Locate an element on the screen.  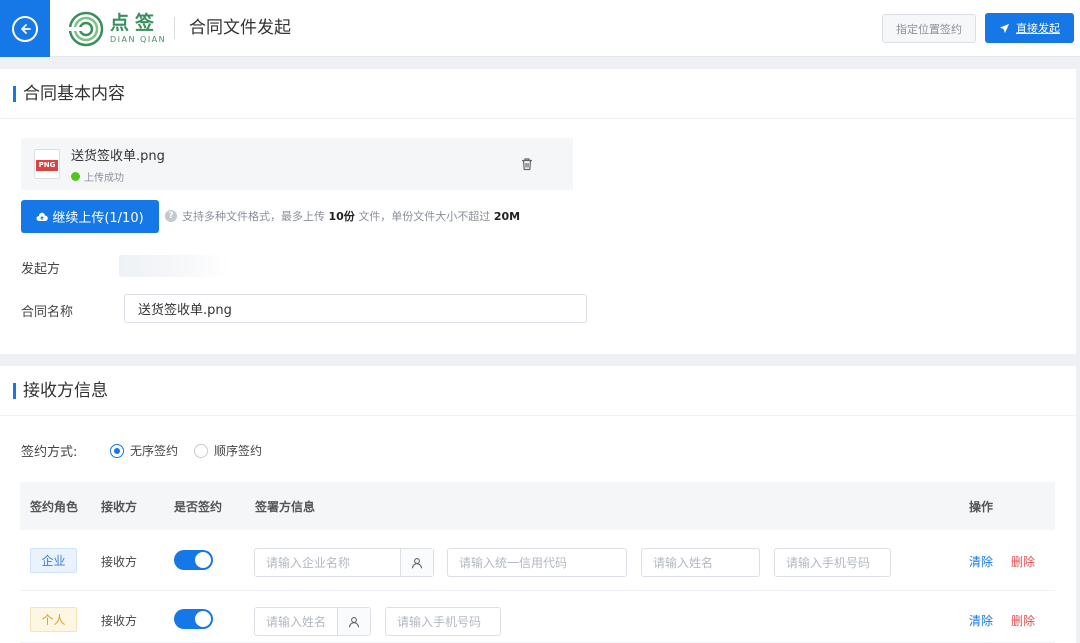
initiator-value-redacted is located at coordinates (174, 266).